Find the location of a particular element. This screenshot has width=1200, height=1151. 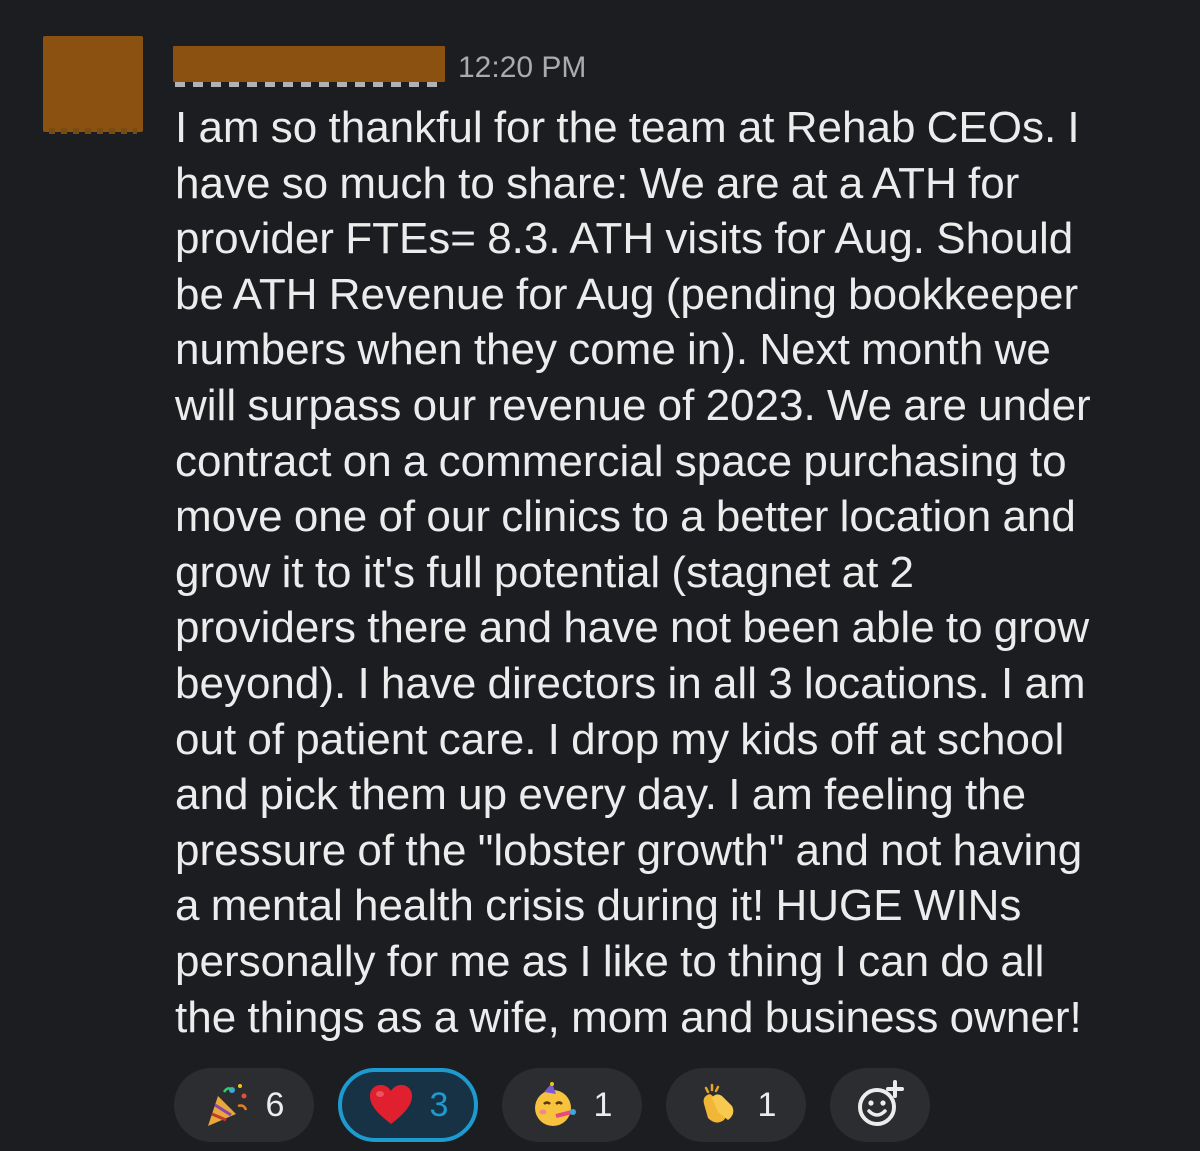

party-popper-icon is located at coordinates (227, 1105).